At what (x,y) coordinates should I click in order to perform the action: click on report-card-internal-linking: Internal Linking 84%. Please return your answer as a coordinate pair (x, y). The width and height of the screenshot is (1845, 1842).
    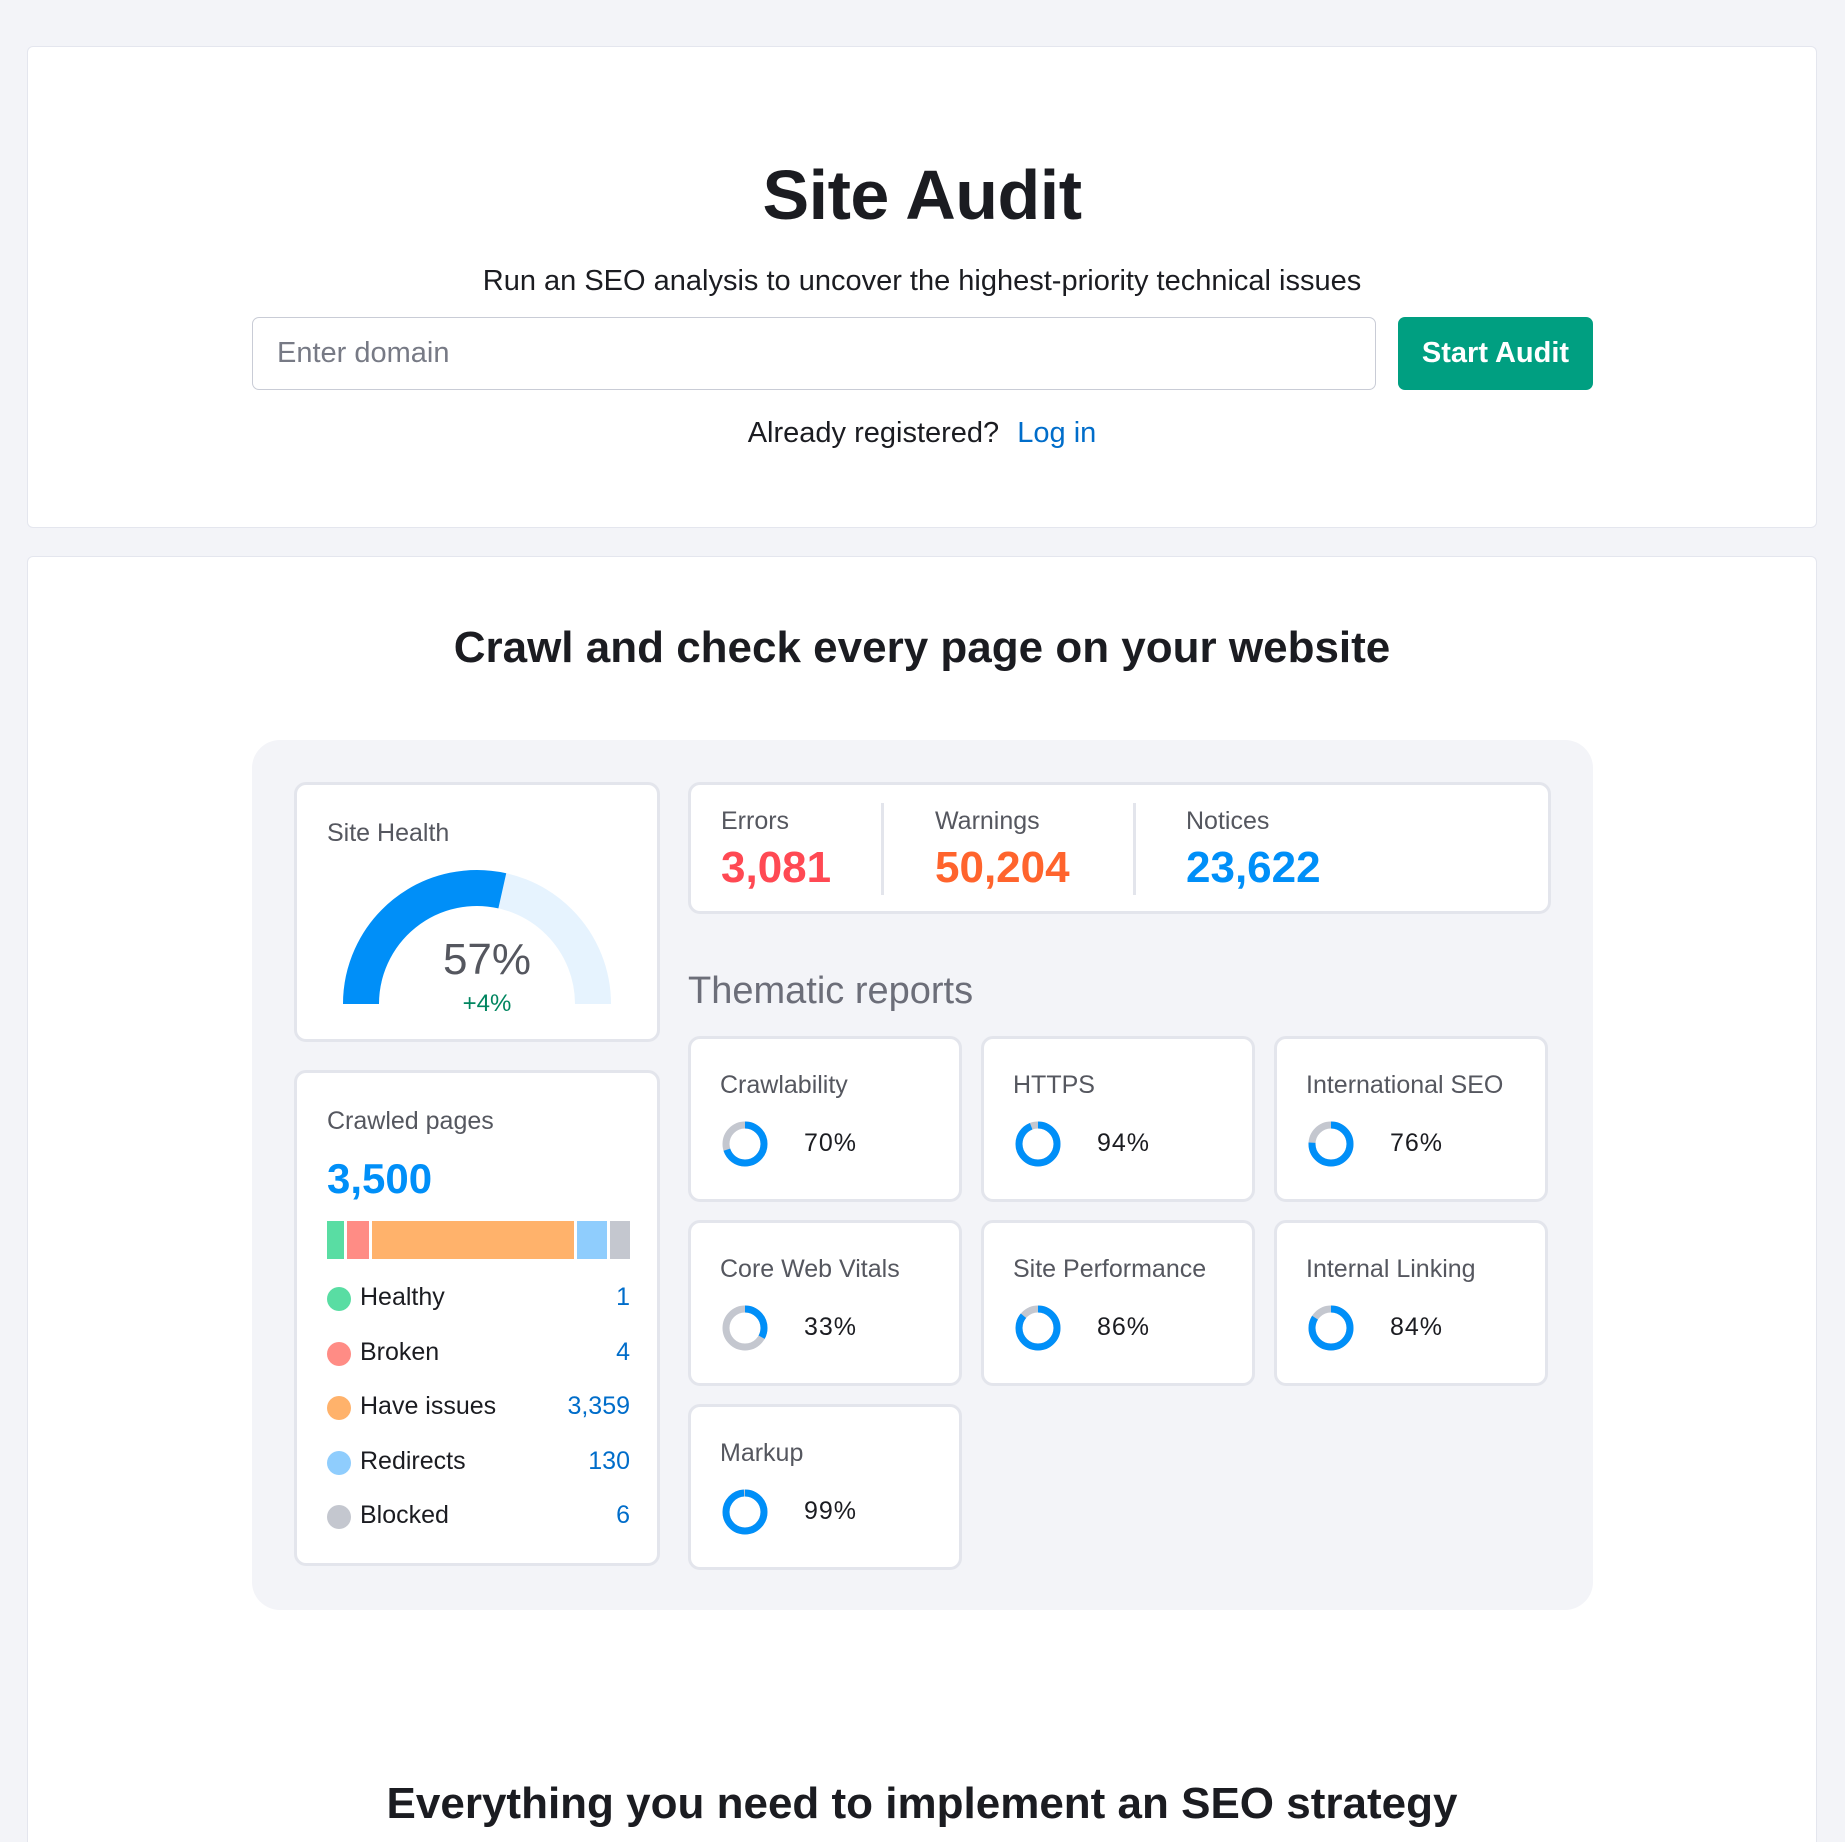
    Looking at the image, I should click on (1411, 1303).